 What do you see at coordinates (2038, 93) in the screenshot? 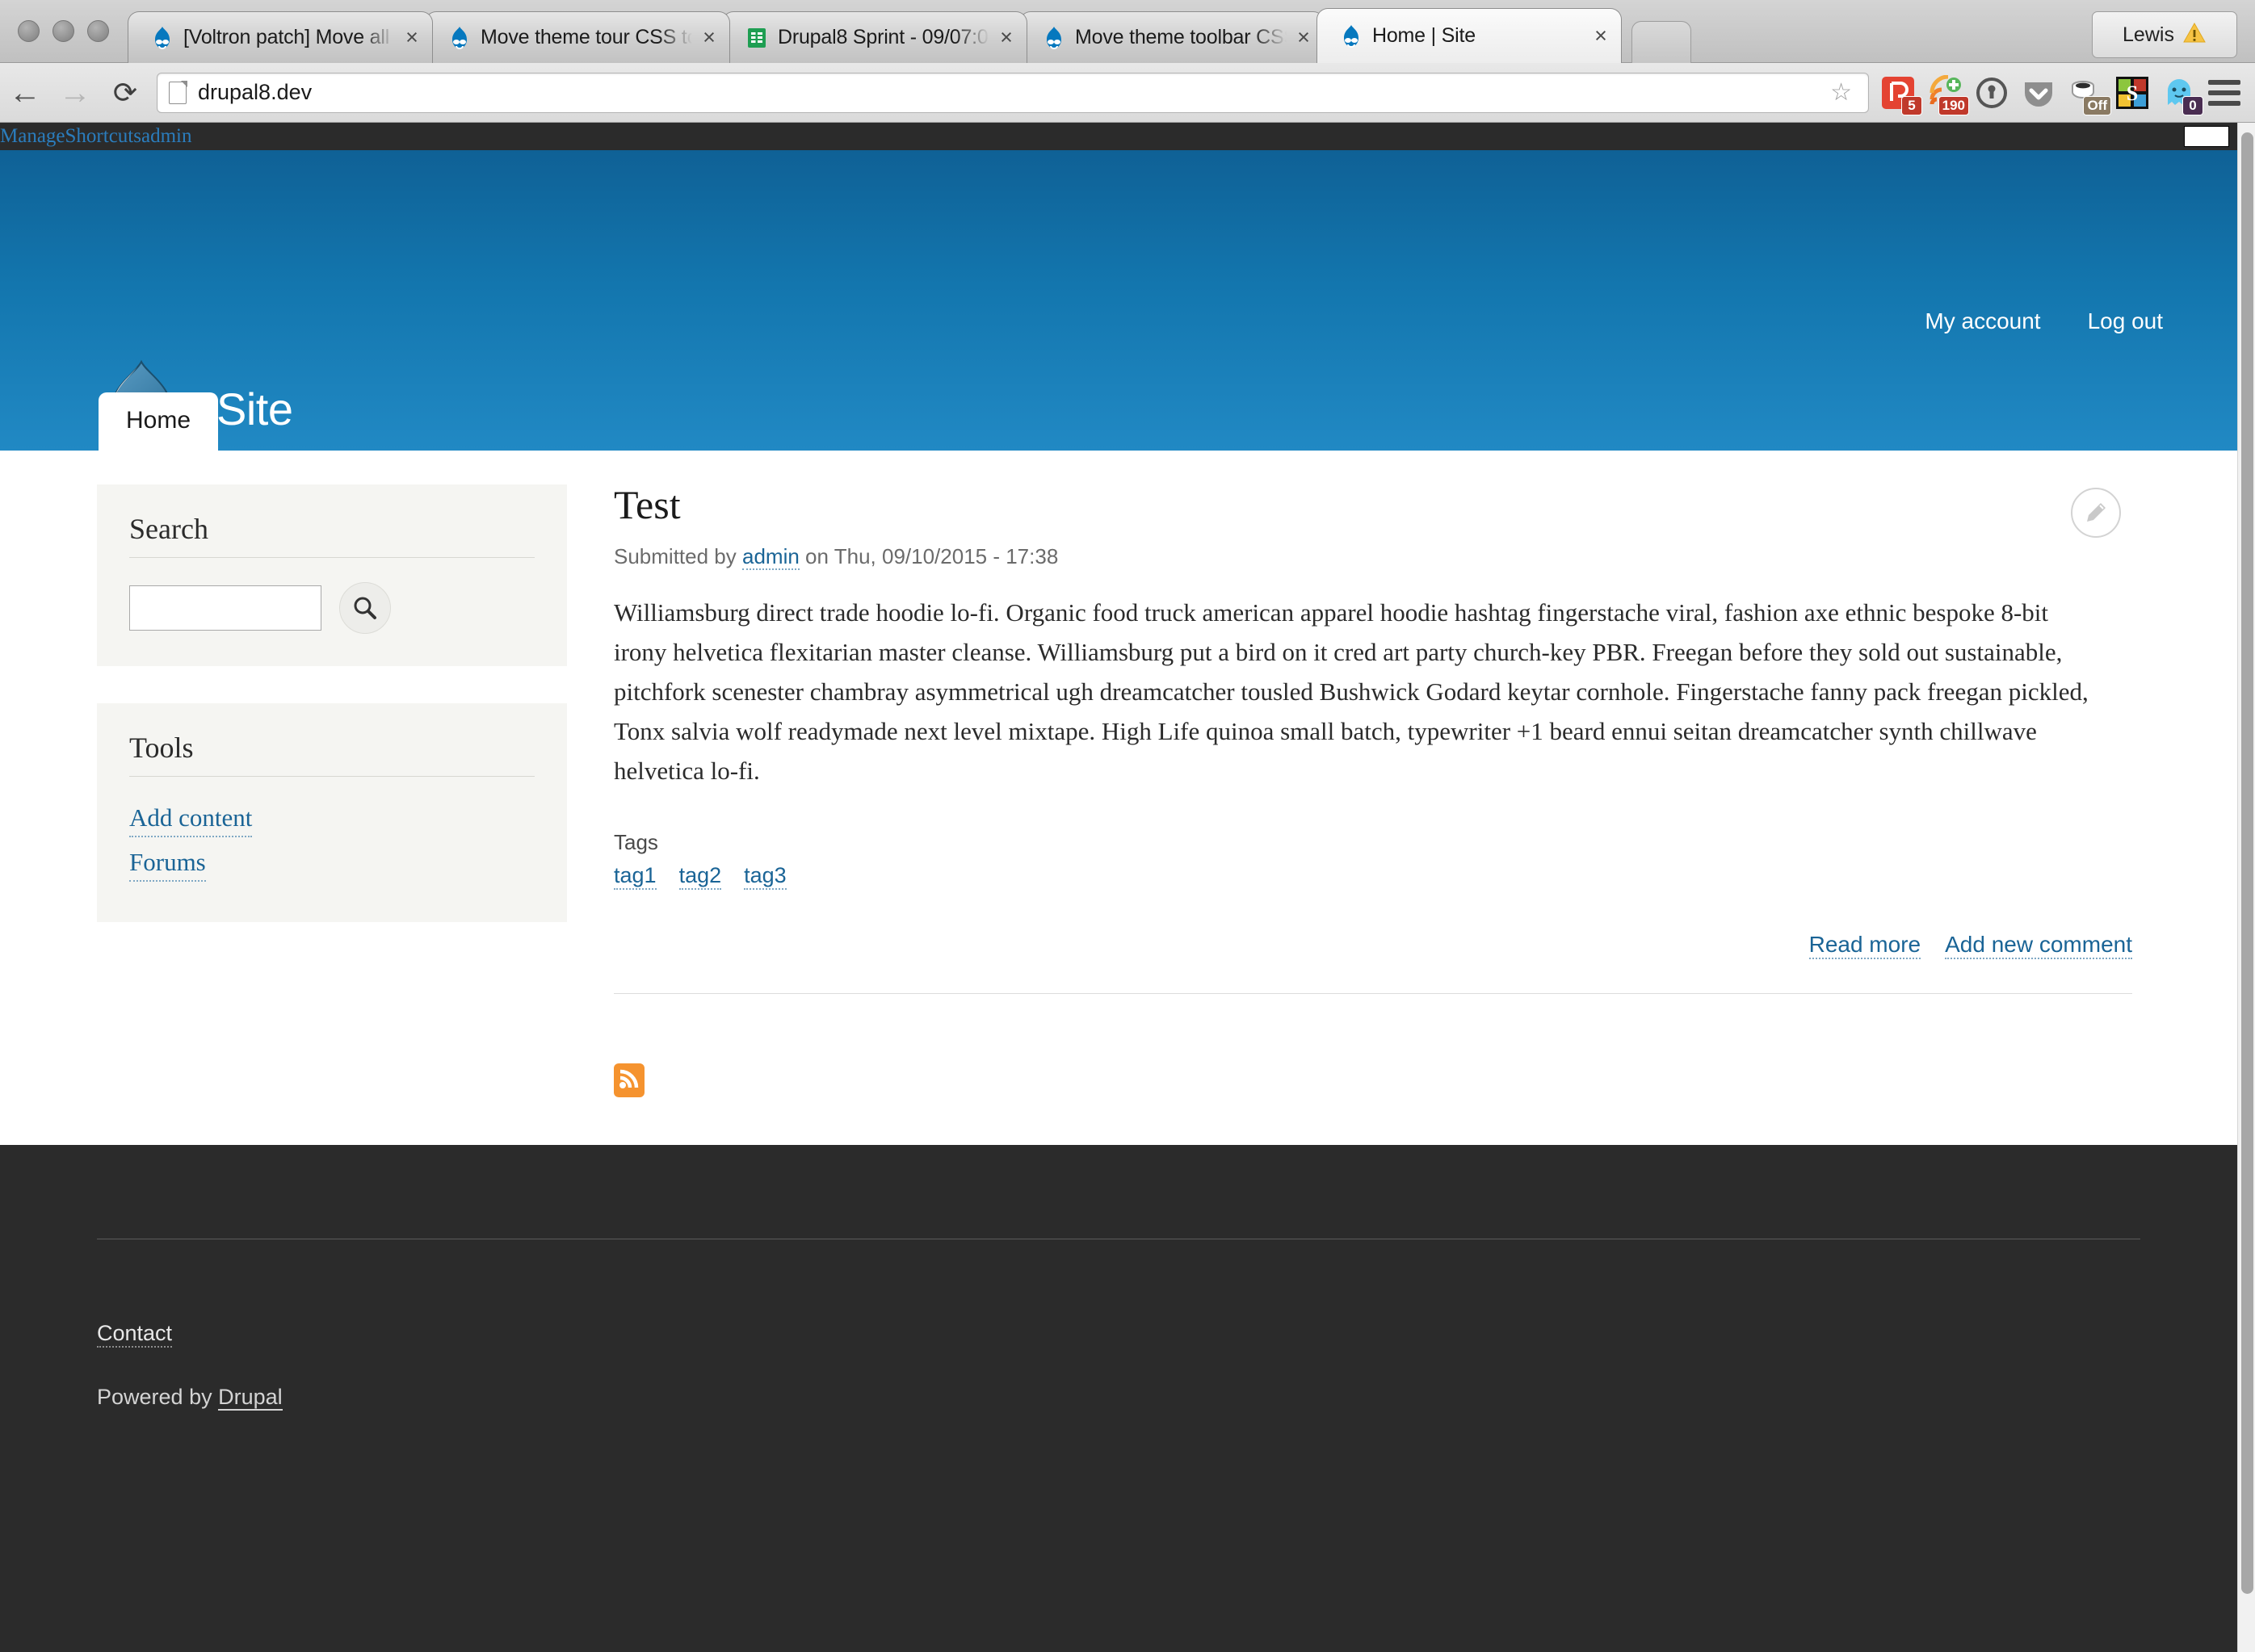
I see `pocket-extension-icon` at bounding box center [2038, 93].